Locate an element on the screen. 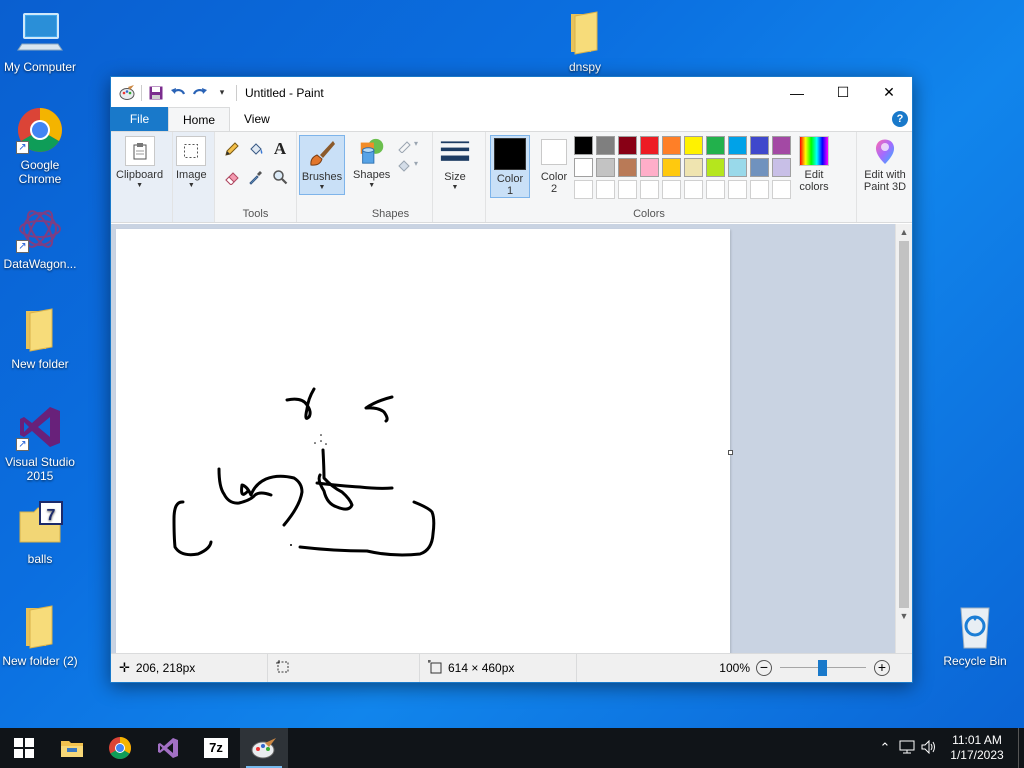 Image resolution: width=1024 pixels, height=768 pixels. tab-view: View is located at coordinates (257, 119).